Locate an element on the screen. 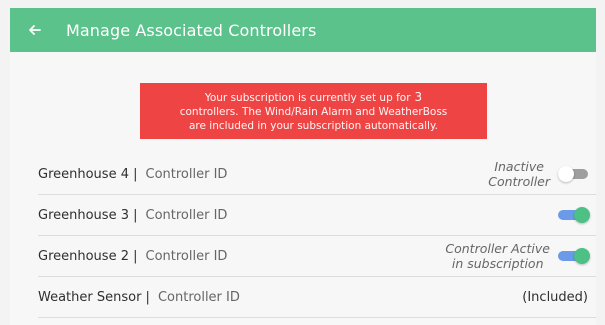  controller-status: Inactive Controller is located at coordinates (519, 174).